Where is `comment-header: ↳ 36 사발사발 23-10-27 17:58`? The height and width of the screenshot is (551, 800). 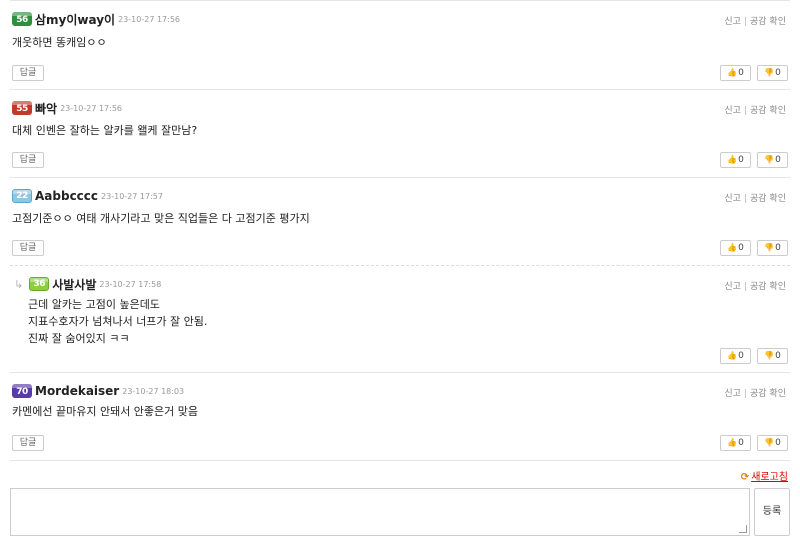 comment-header: ↳ 36 사발사발 23-10-27 17:58 is located at coordinates (87, 284).